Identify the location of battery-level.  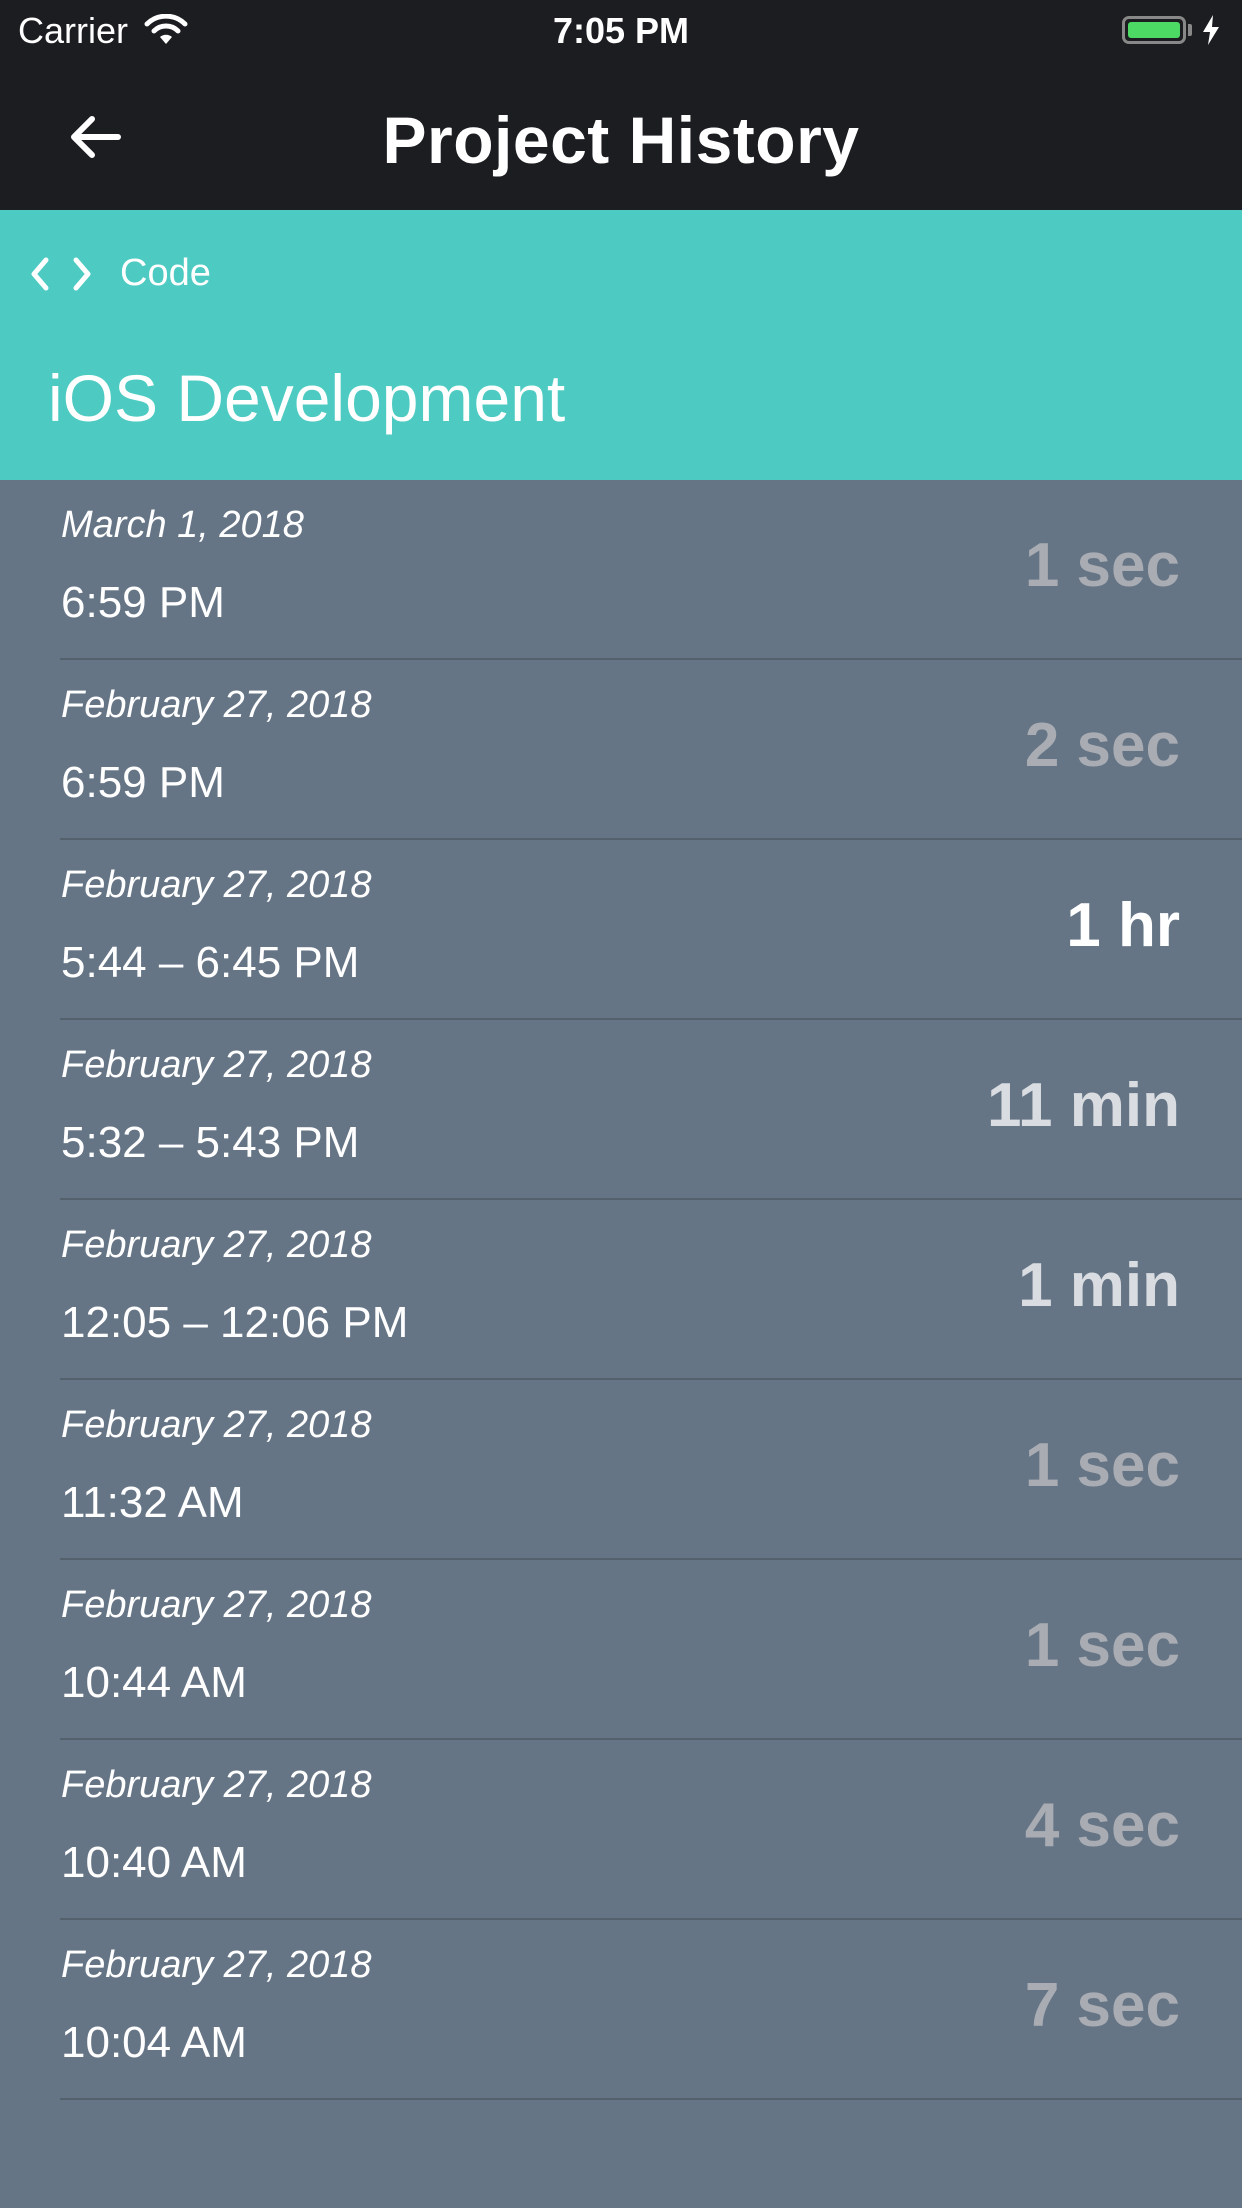
(1154, 30).